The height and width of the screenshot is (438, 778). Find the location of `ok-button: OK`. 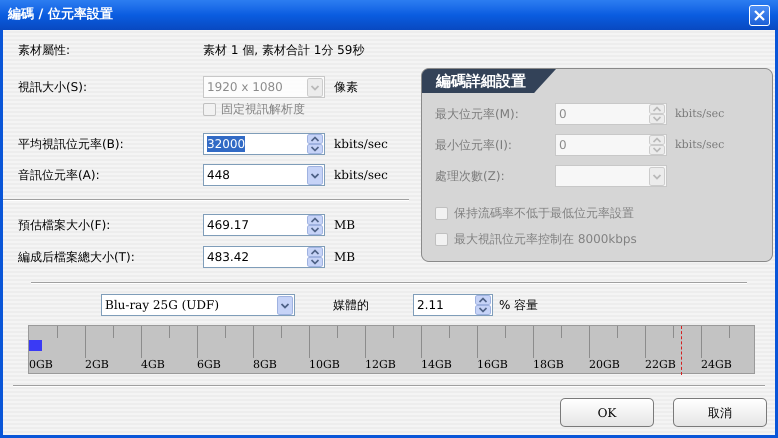

ok-button: OK is located at coordinates (607, 412).